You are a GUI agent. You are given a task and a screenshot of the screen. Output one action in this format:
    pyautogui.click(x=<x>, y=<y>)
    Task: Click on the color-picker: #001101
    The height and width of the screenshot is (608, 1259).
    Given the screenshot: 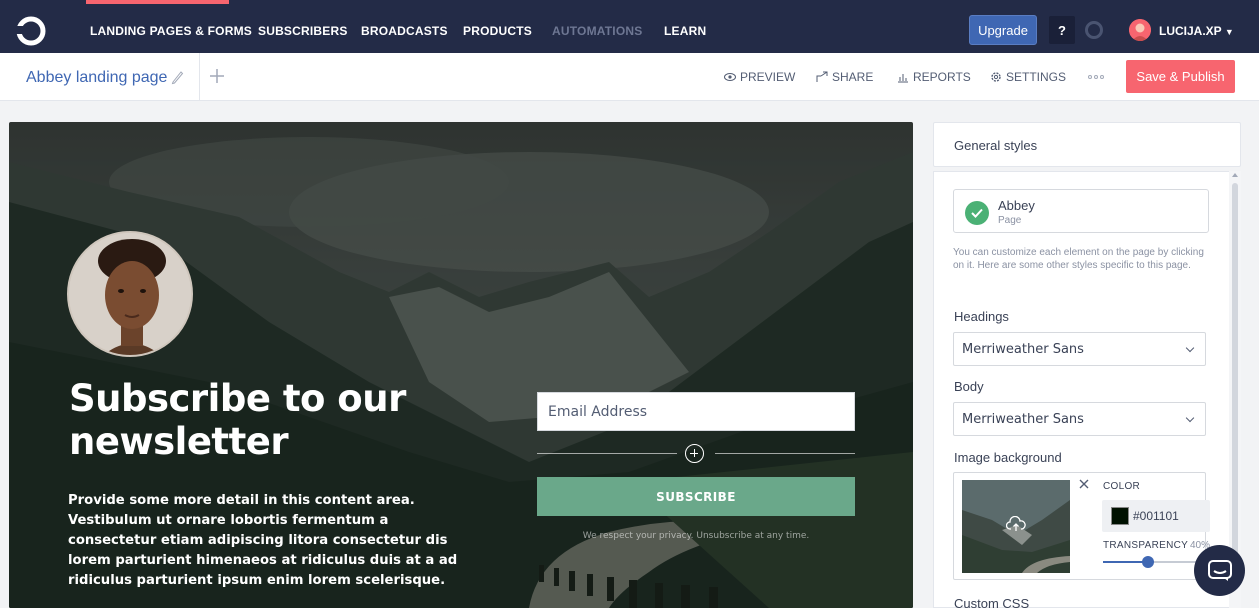 What is the action you would take?
    pyautogui.click(x=1156, y=516)
    